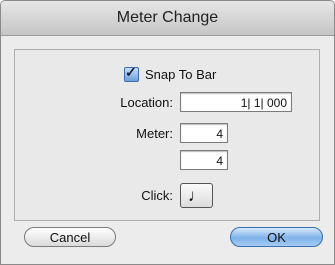 Image resolution: width=335 pixels, height=265 pixels. I want to click on meter-label: Meter:, so click(154, 133).